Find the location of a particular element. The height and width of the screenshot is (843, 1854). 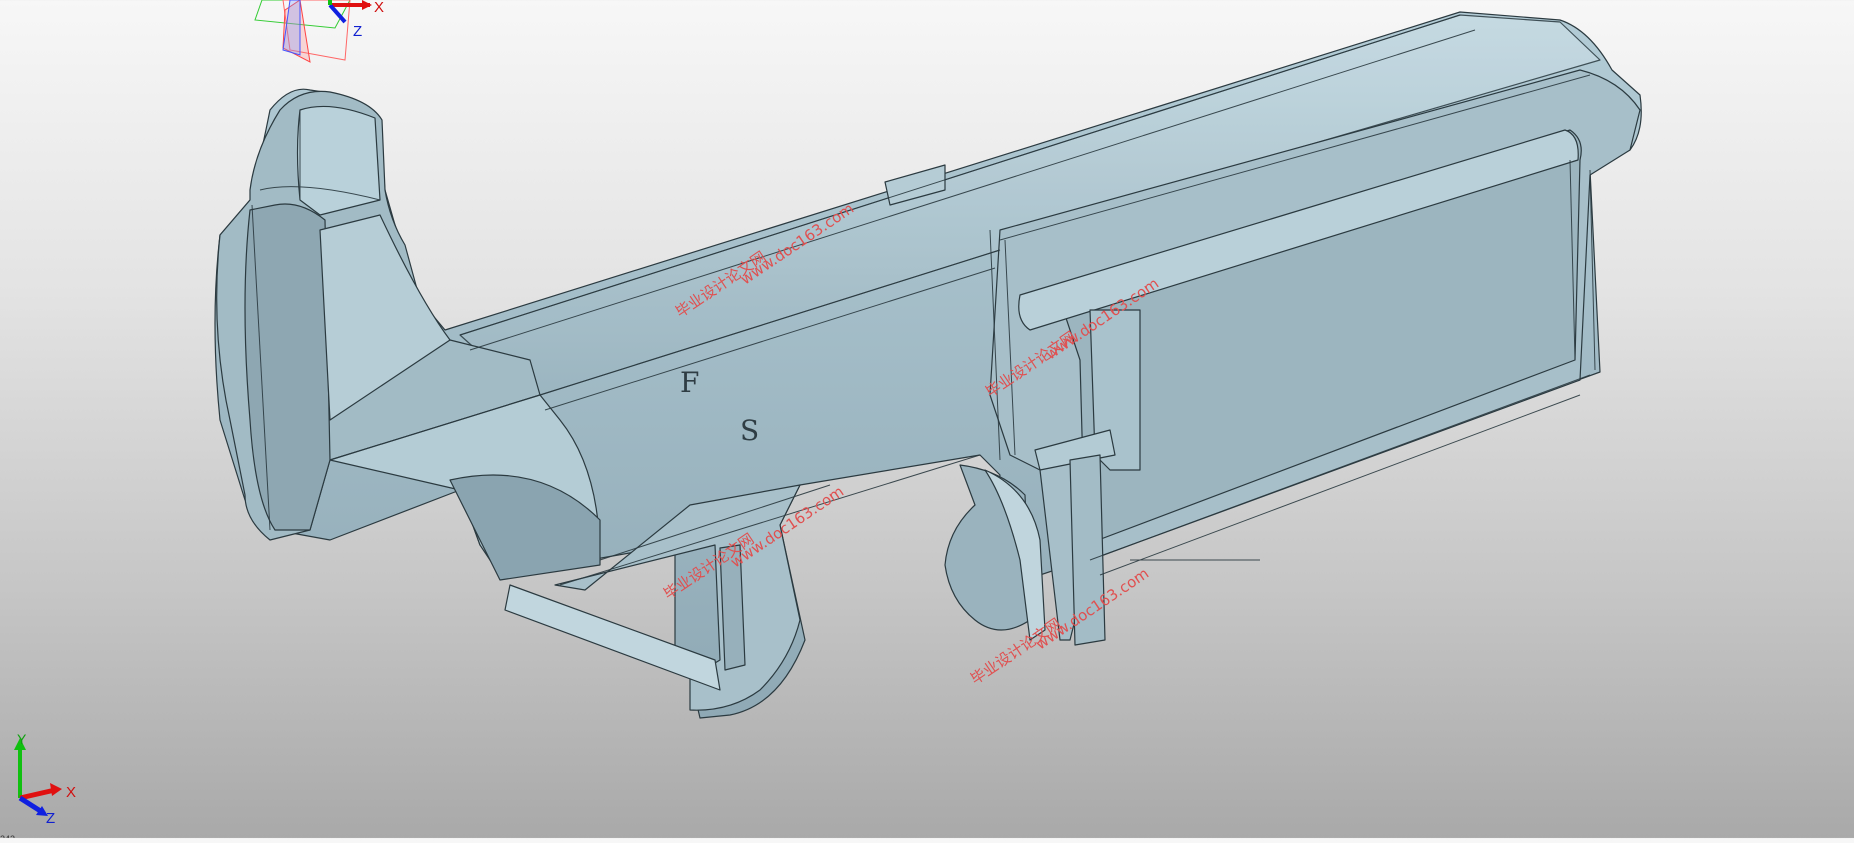

triad-x-label: X is located at coordinates (71, 792).